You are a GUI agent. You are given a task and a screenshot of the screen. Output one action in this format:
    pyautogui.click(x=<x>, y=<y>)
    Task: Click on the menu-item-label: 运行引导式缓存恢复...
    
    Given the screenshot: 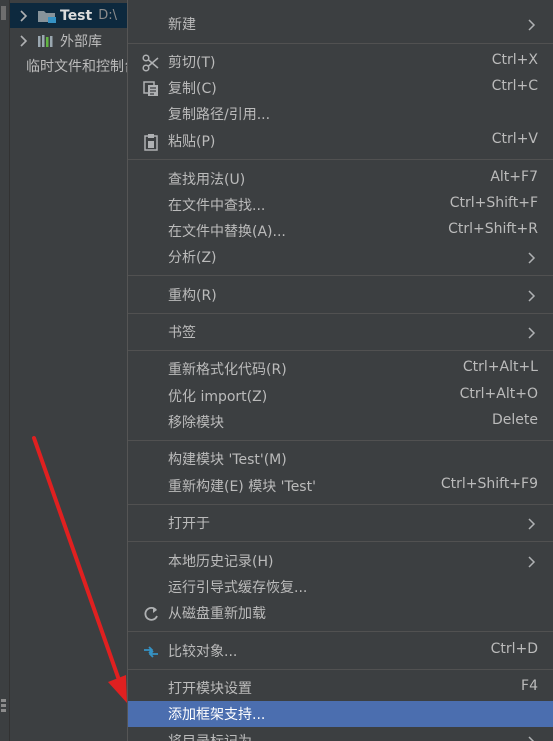 What is the action you would take?
    pyautogui.click(x=238, y=588)
    